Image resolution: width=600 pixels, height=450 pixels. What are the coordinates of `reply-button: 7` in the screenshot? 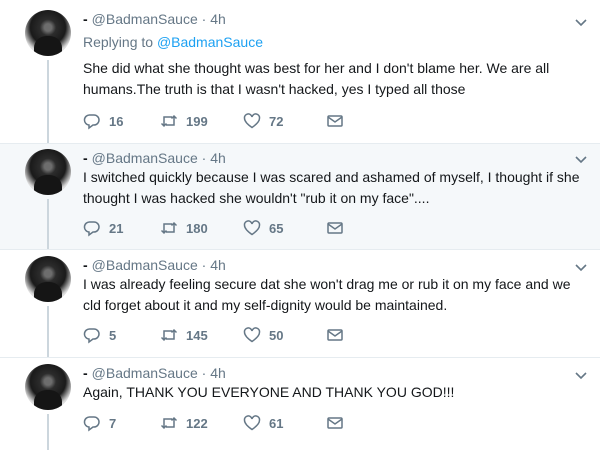 It's located at (99, 423).